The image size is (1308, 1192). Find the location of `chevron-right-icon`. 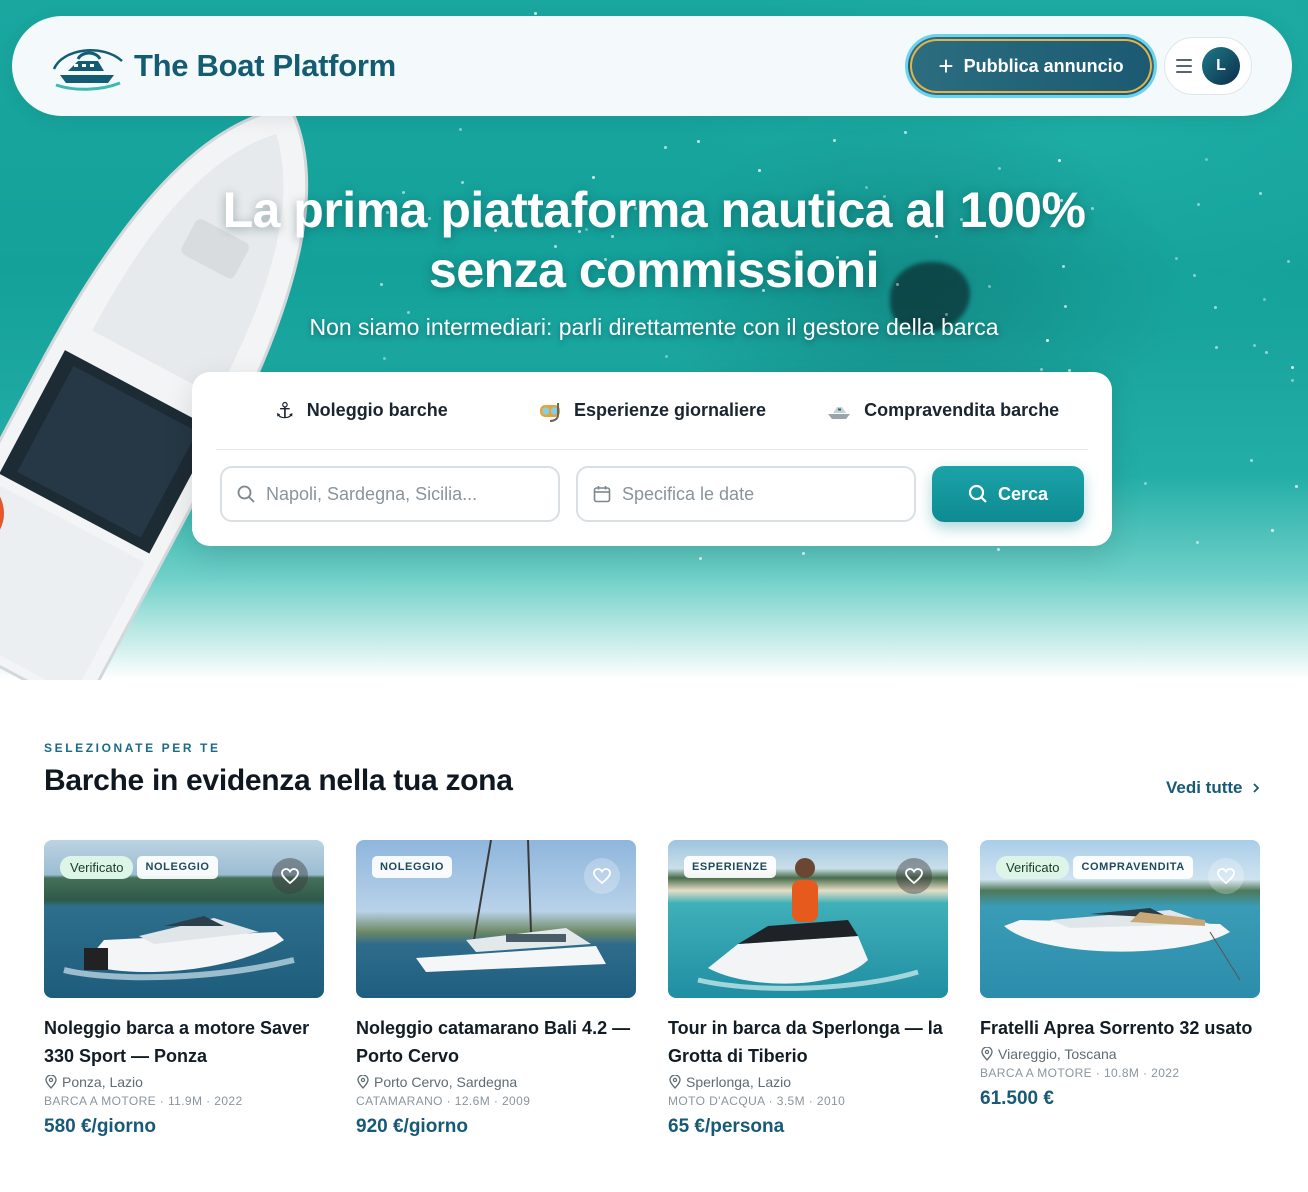

chevron-right-icon is located at coordinates (1255, 788).